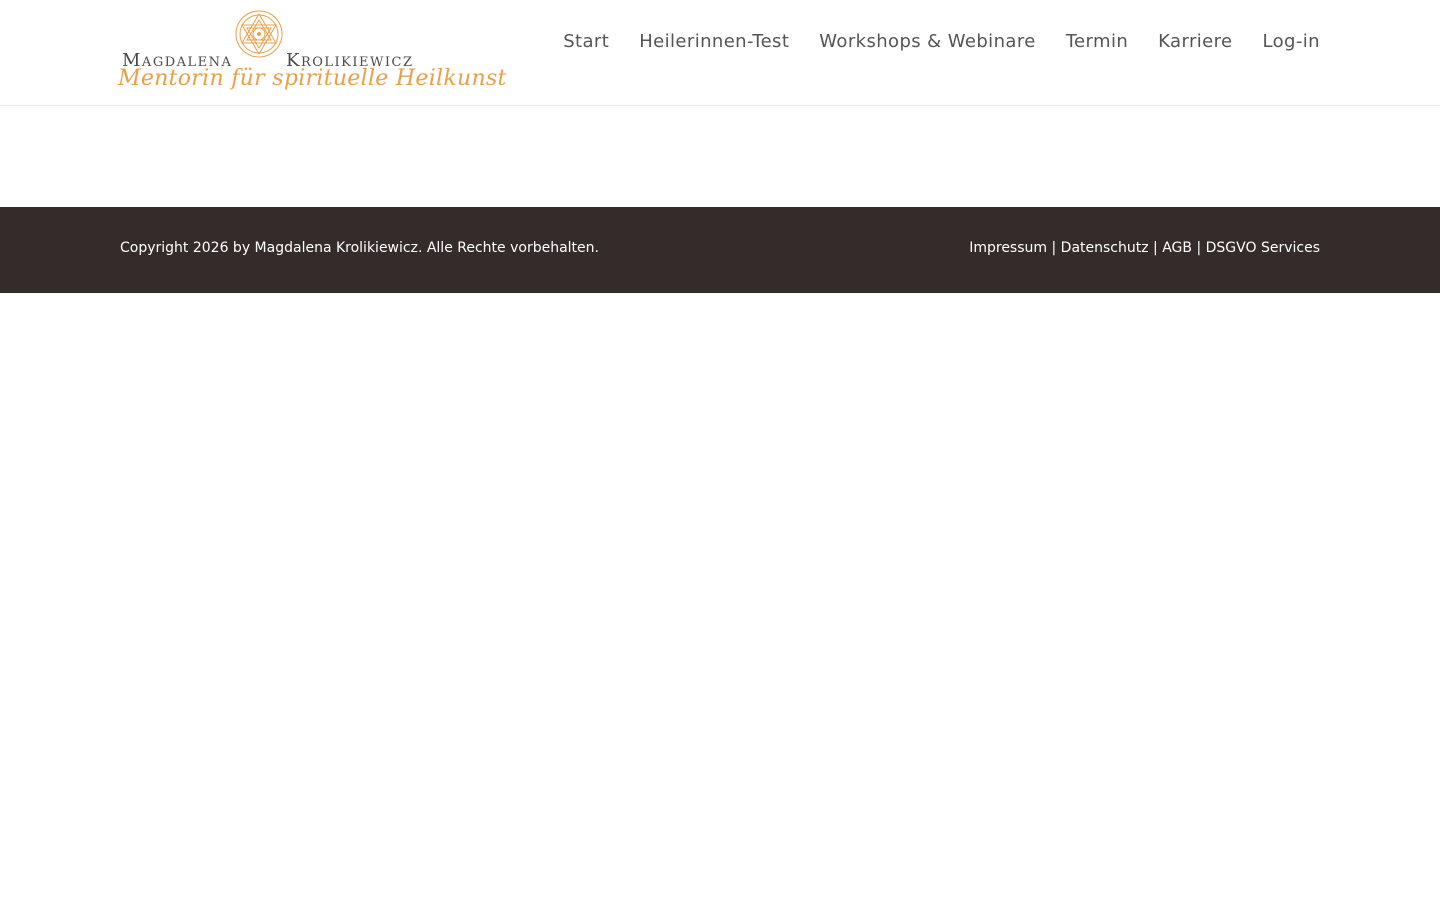 This screenshot has height=900, width=1440. I want to click on nav-item-termin: Termin, so click(1097, 41).